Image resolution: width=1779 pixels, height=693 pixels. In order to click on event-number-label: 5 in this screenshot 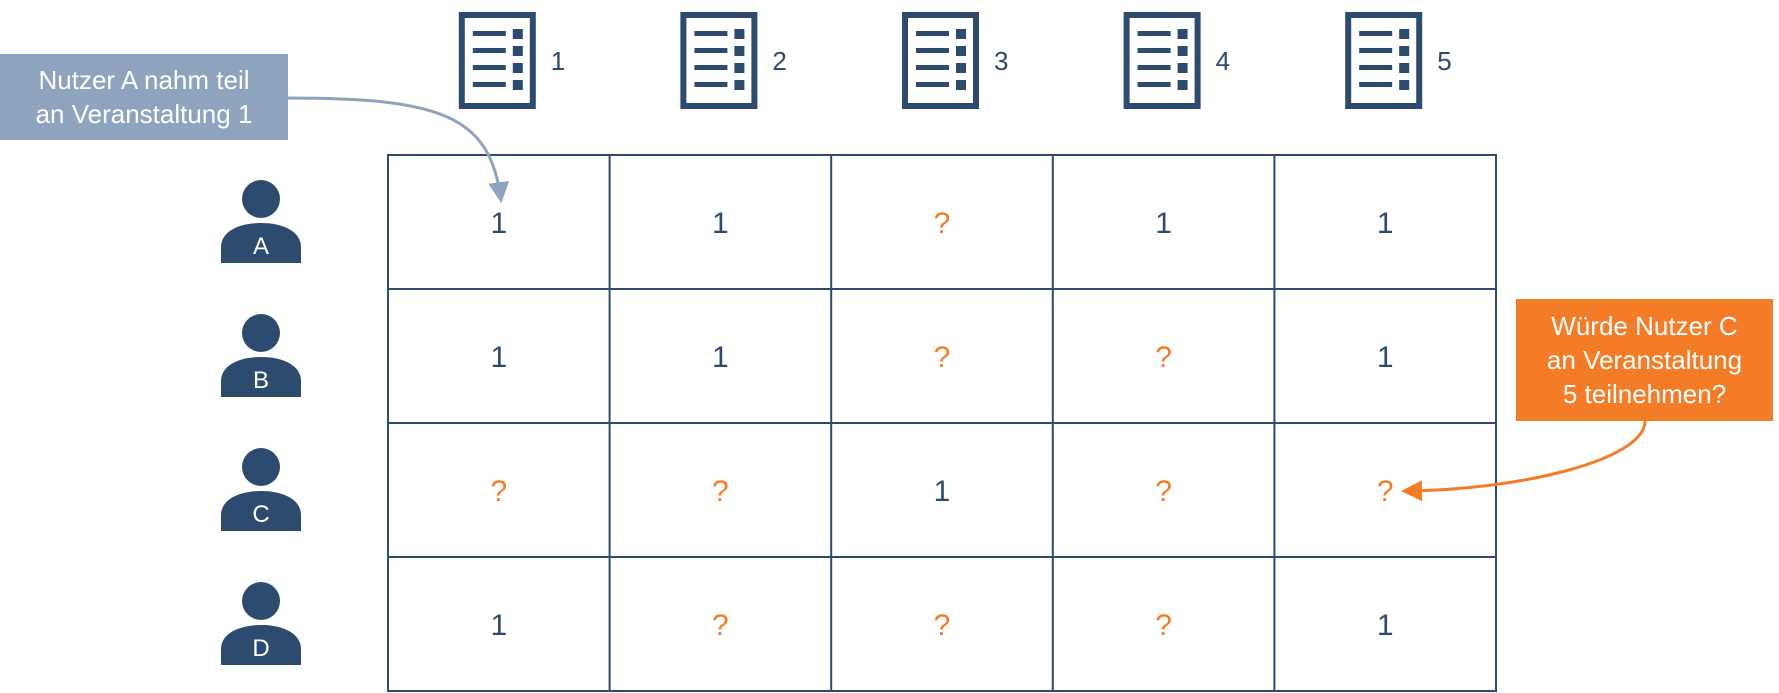, I will do `click(1444, 61)`.